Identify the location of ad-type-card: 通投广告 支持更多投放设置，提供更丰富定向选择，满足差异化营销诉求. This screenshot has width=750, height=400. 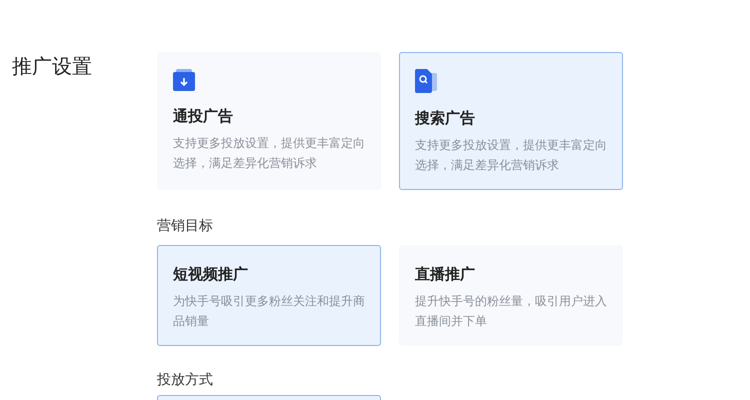
(269, 121).